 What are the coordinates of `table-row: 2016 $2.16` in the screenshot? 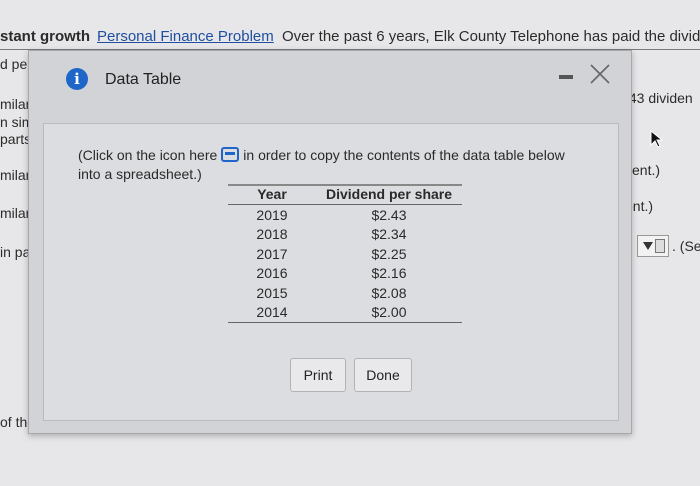 It's located at (345, 274).